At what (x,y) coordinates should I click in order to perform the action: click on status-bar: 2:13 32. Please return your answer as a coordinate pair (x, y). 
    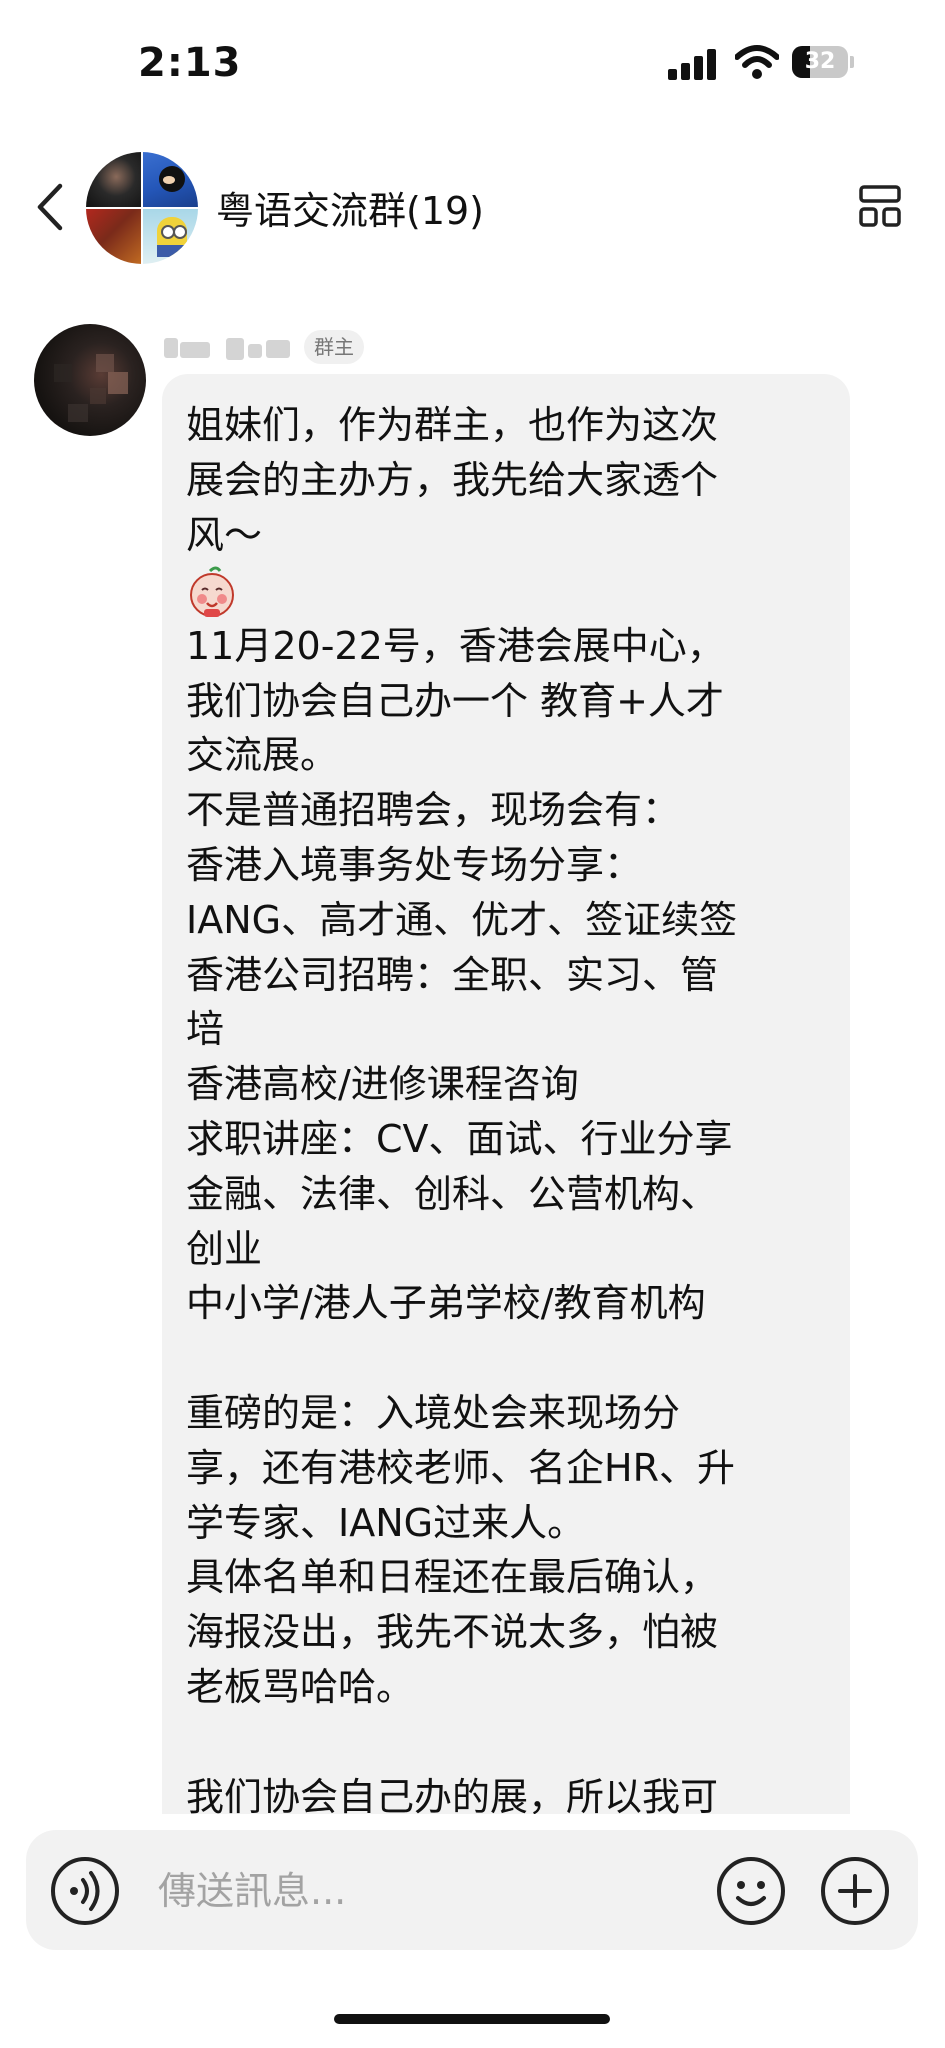
    Looking at the image, I should click on (472, 60).